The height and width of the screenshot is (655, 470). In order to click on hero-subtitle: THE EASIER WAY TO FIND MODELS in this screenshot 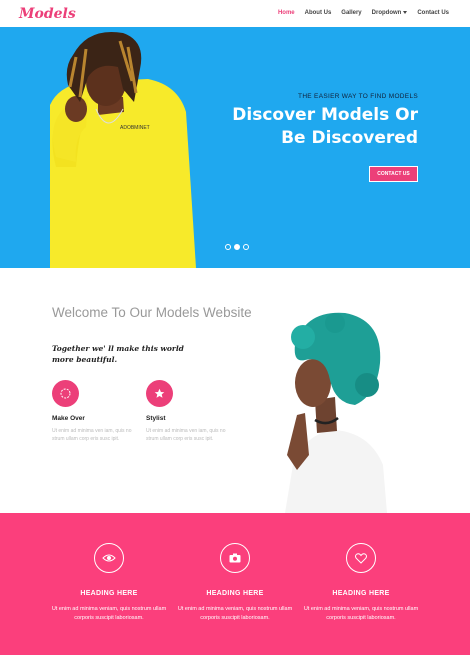, I will do `click(358, 96)`.